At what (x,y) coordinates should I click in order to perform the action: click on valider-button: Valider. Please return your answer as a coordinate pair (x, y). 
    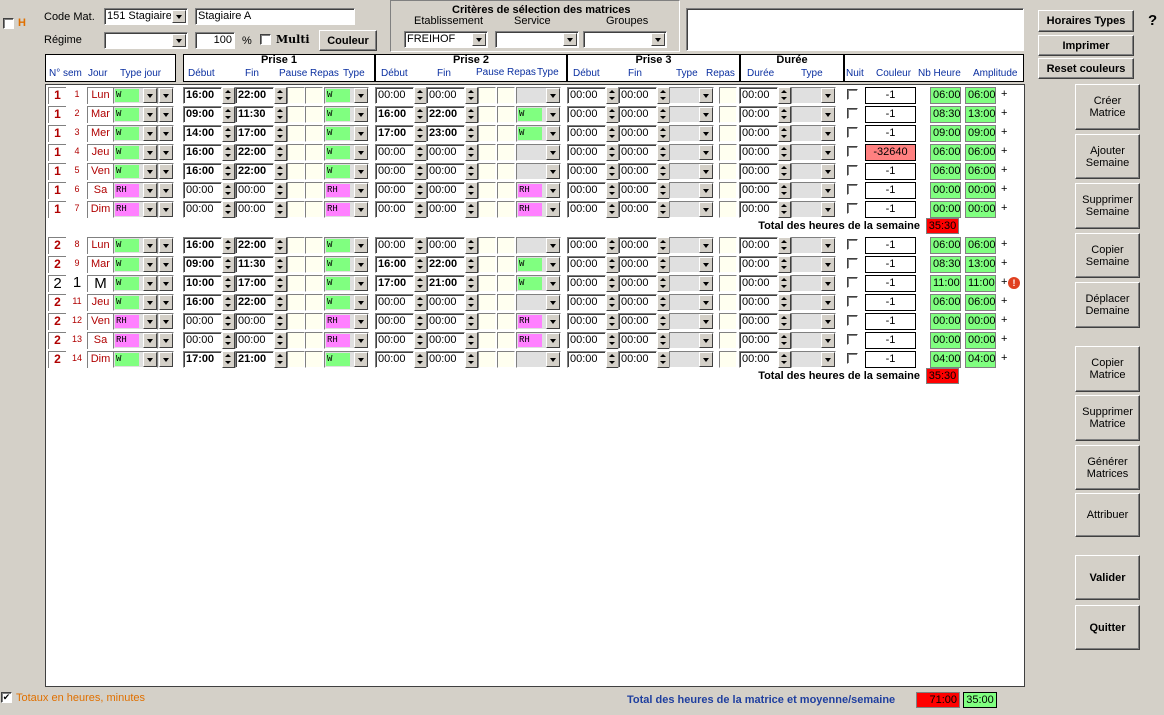
    Looking at the image, I should click on (1107, 577).